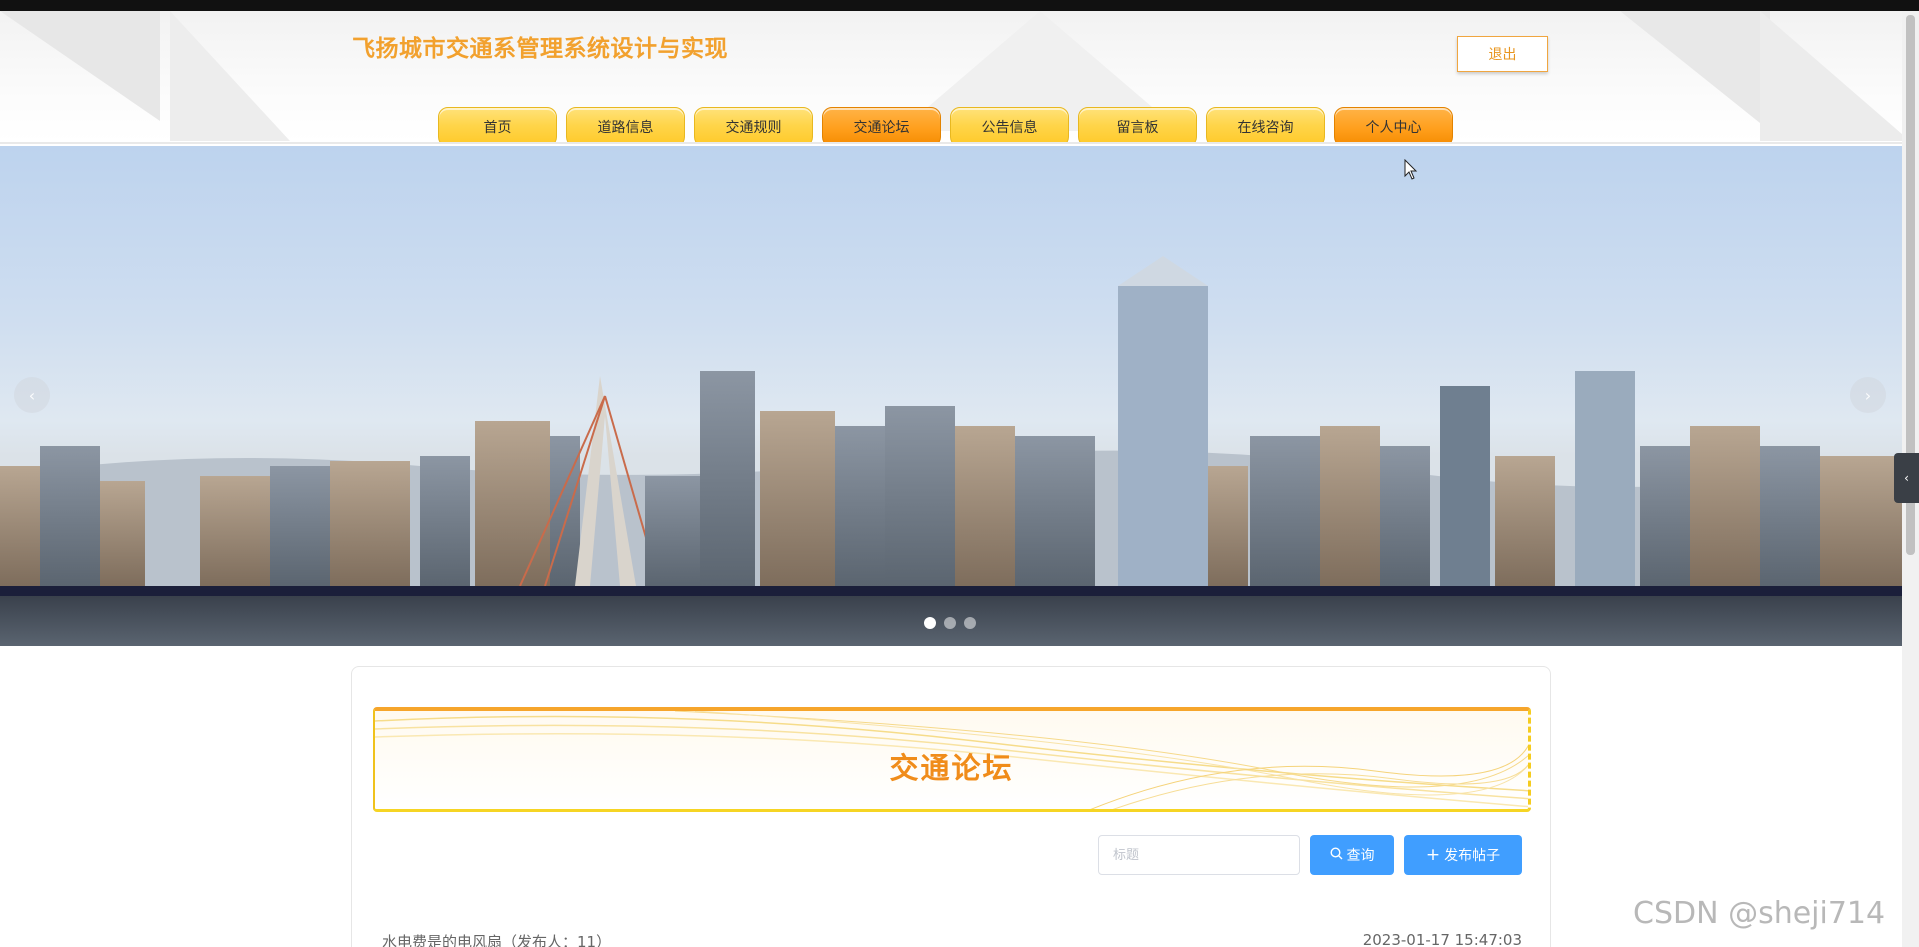 This screenshot has height=947, width=1919. What do you see at coordinates (753, 124) in the screenshot?
I see `nav-item-traffic-rules: 交通规则` at bounding box center [753, 124].